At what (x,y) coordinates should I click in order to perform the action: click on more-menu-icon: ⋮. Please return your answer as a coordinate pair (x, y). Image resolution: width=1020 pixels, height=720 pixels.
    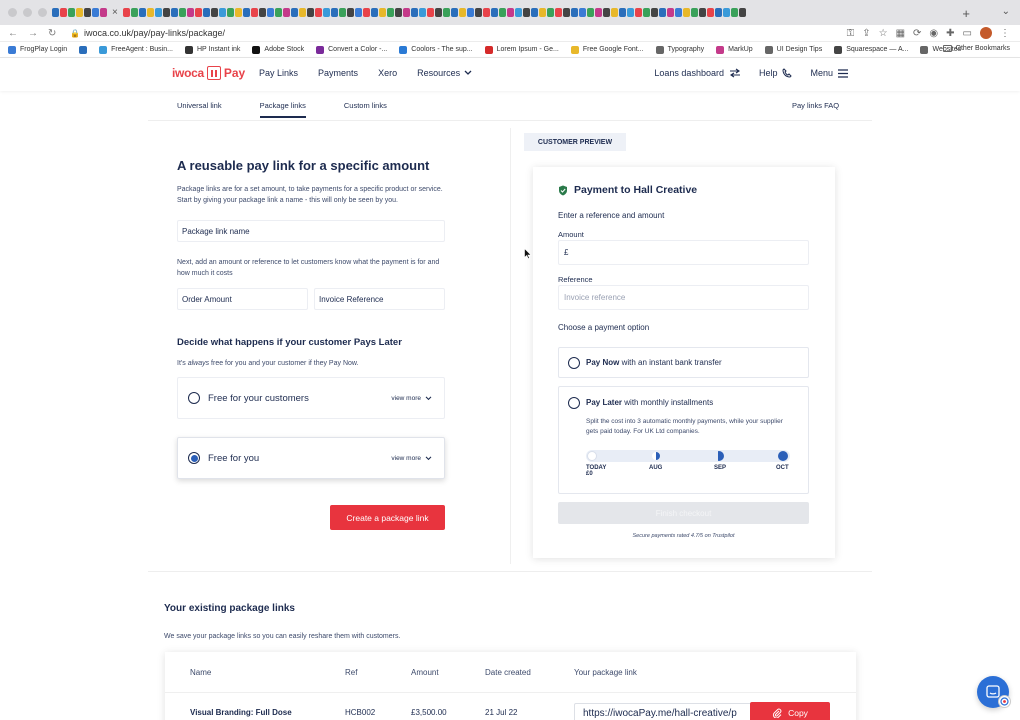
    Looking at the image, I should click on (1005, 33).